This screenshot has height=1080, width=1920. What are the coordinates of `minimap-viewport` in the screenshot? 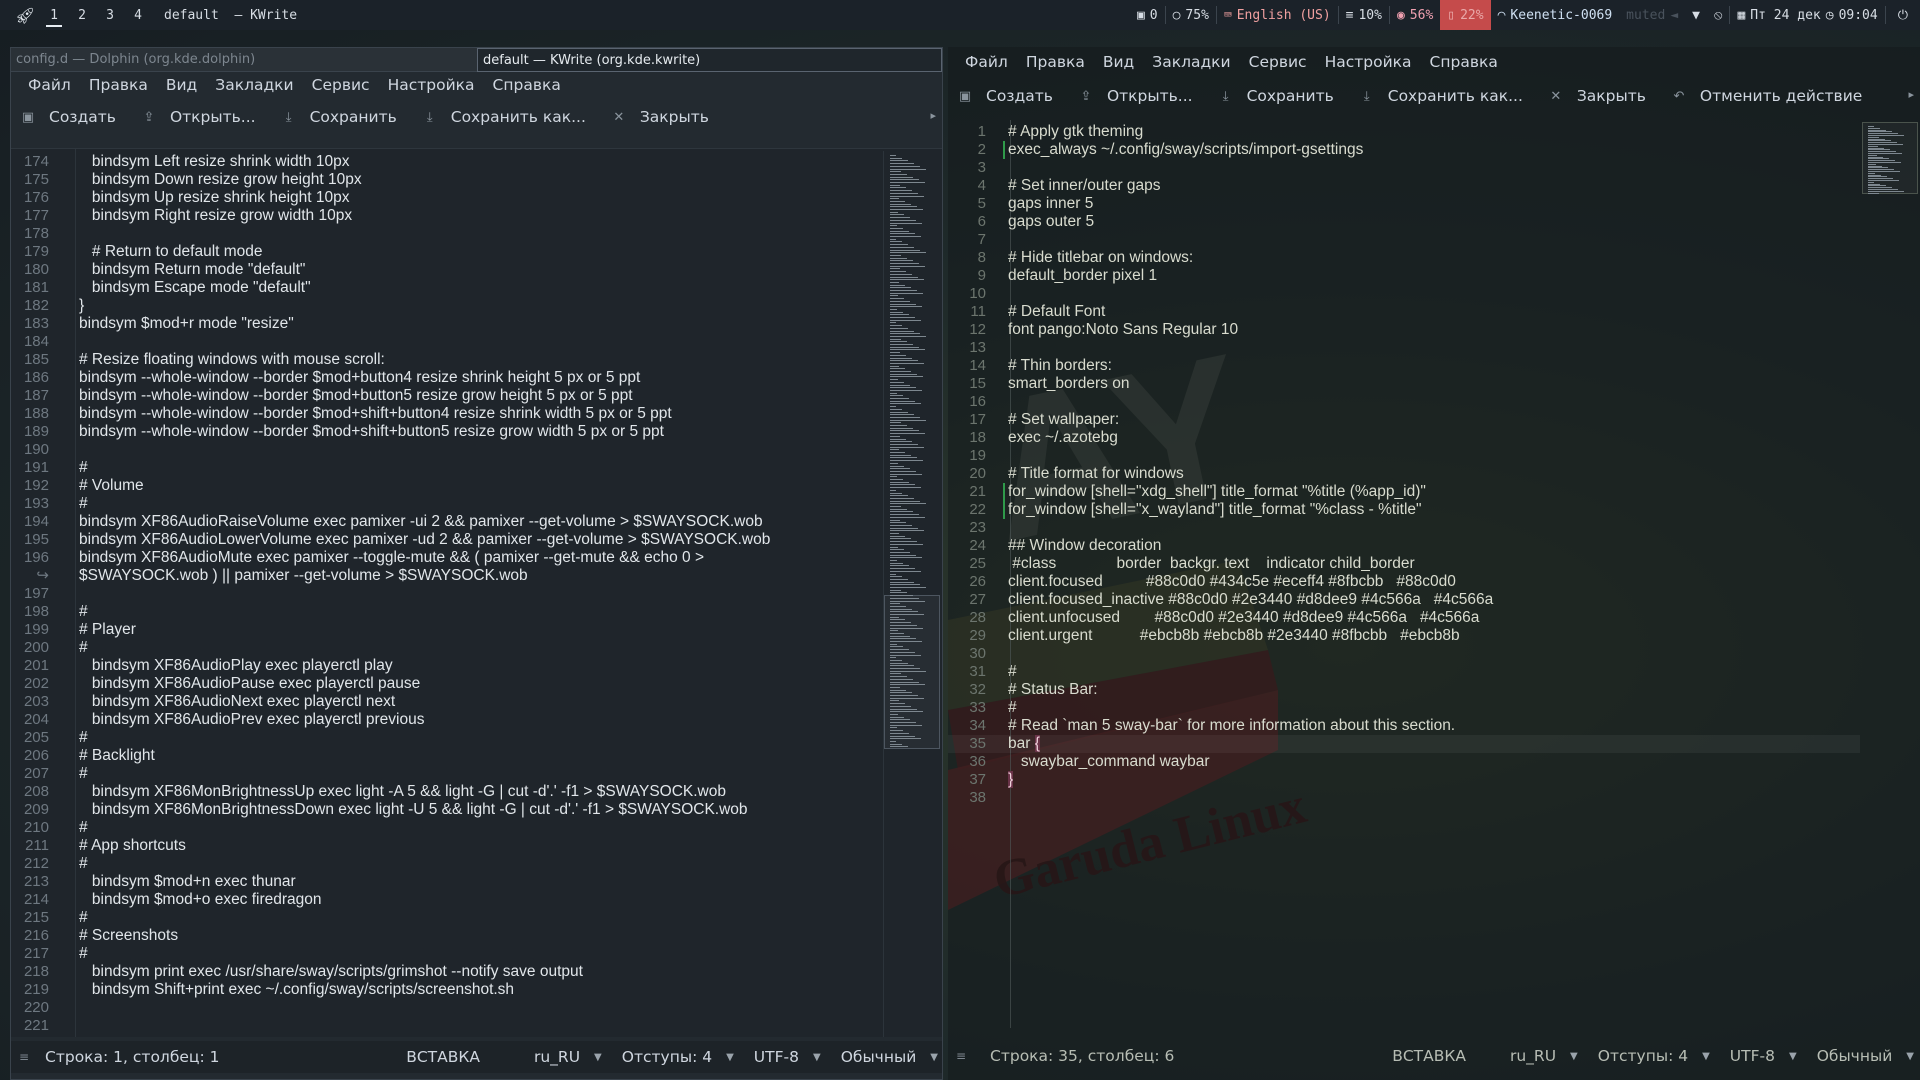 It's located at (912, 672).